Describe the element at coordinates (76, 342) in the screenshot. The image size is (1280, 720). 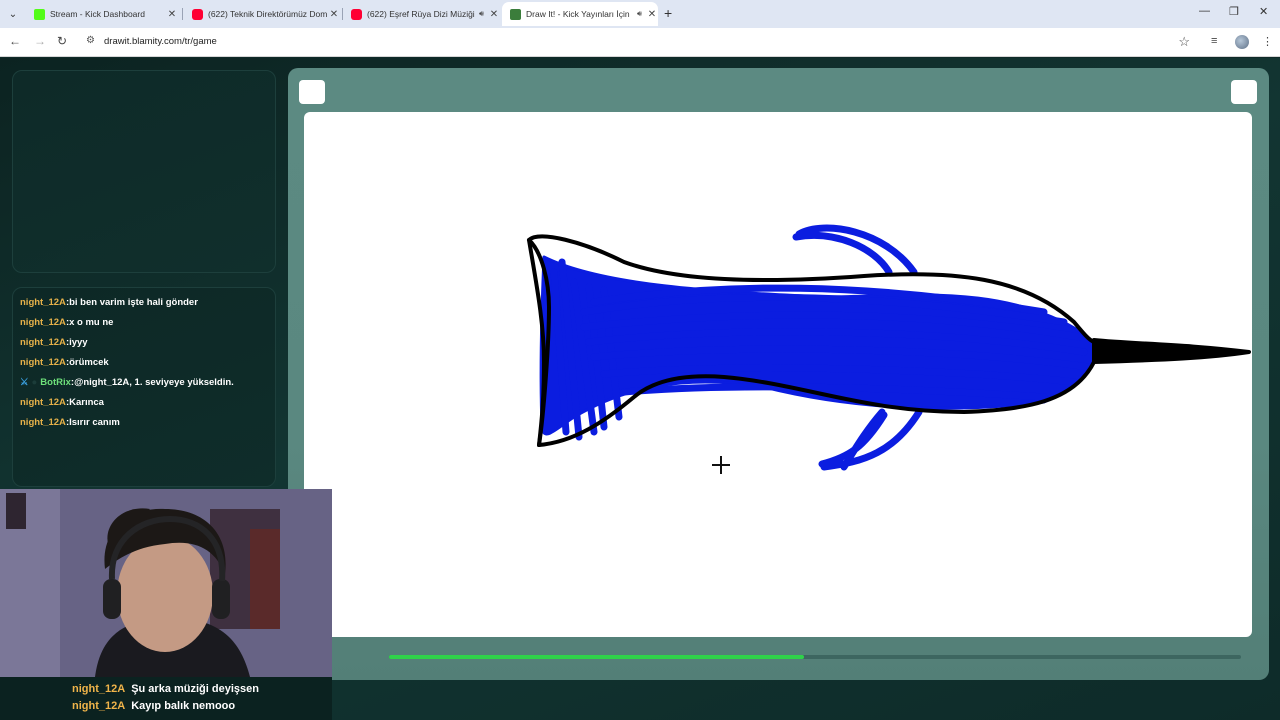
I see `chat-text: :iyyy` at that location.